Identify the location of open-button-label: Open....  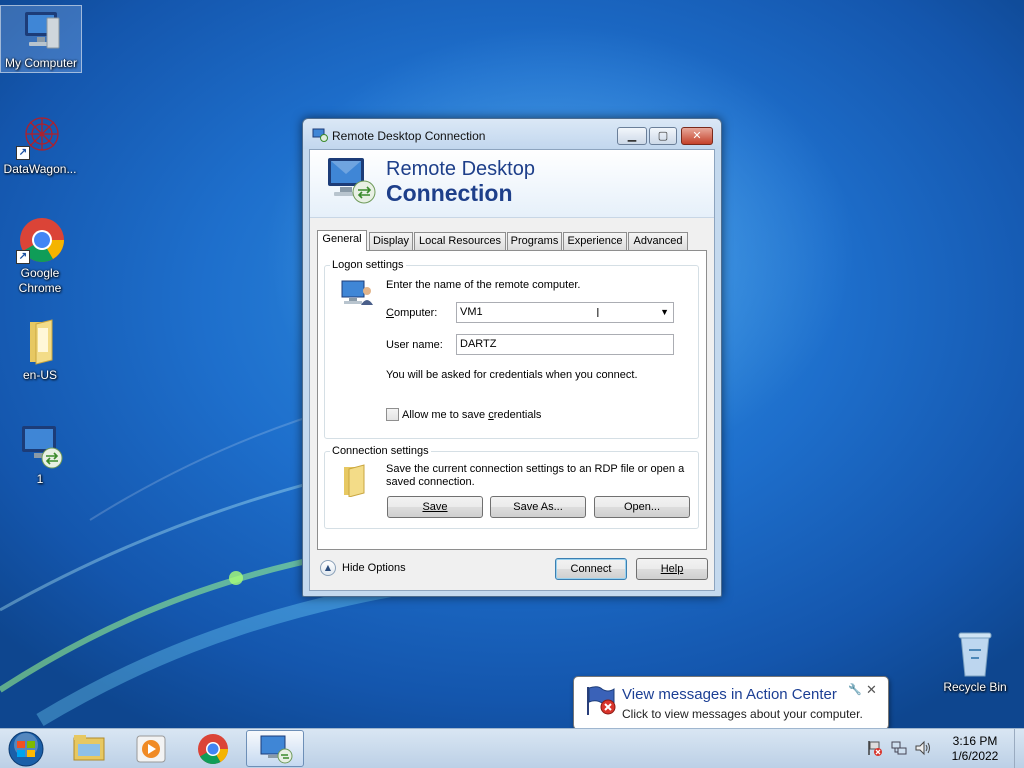
(642, 507).